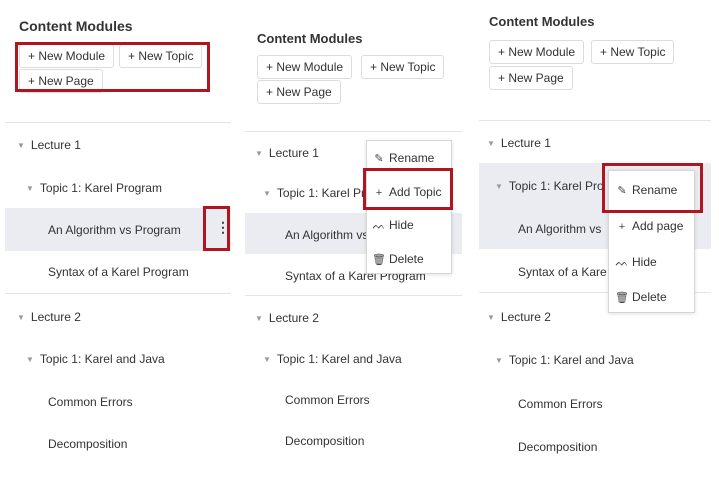  I want to click on highlight-box-buttons, so click(112, 67).